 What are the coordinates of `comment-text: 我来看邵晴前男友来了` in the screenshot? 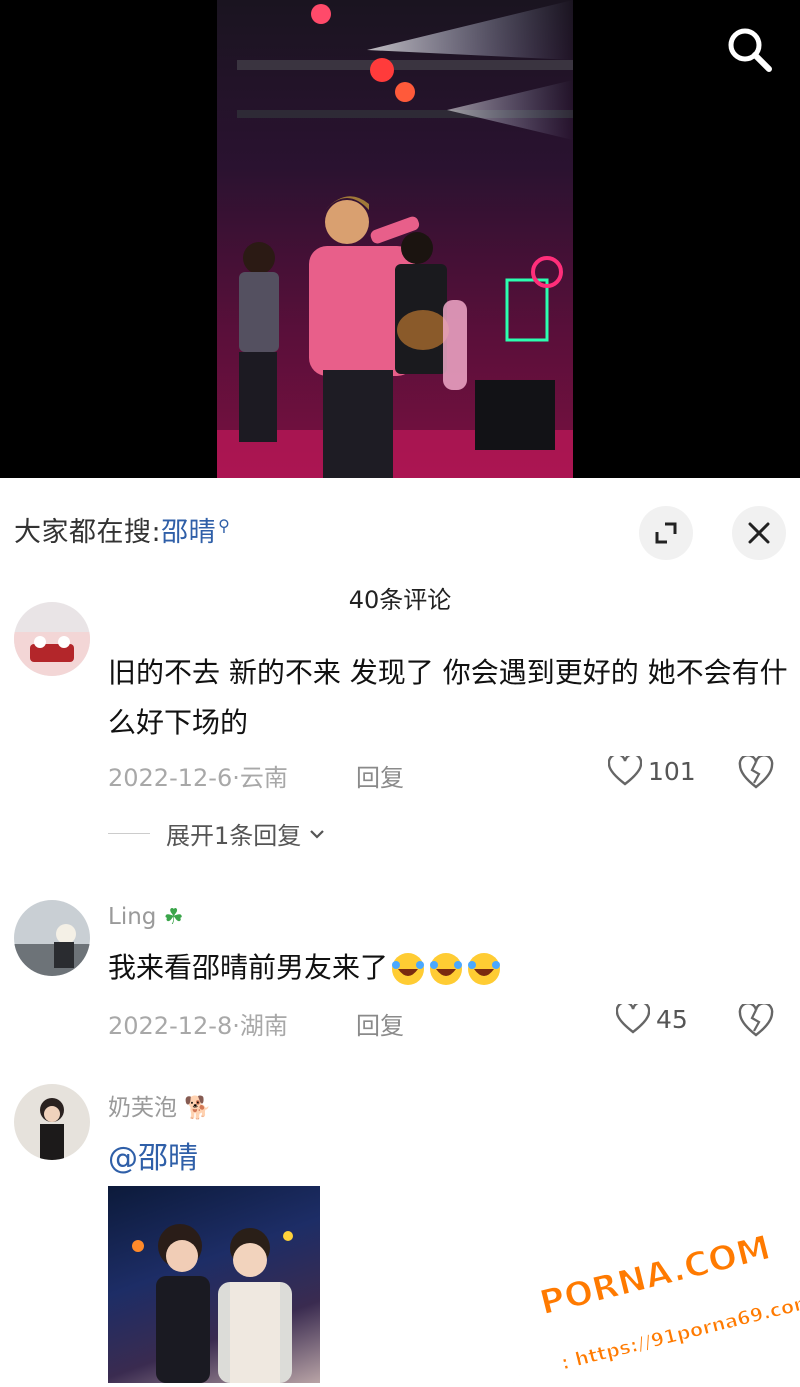 It's located at (448, 968).